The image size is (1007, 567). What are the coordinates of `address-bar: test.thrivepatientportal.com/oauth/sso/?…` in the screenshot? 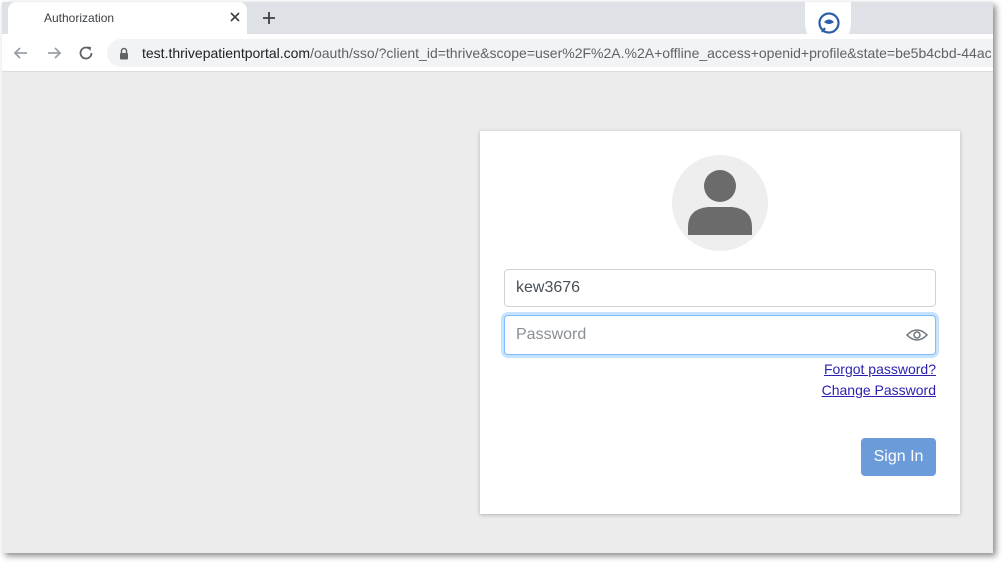 It's located at (550, 53).